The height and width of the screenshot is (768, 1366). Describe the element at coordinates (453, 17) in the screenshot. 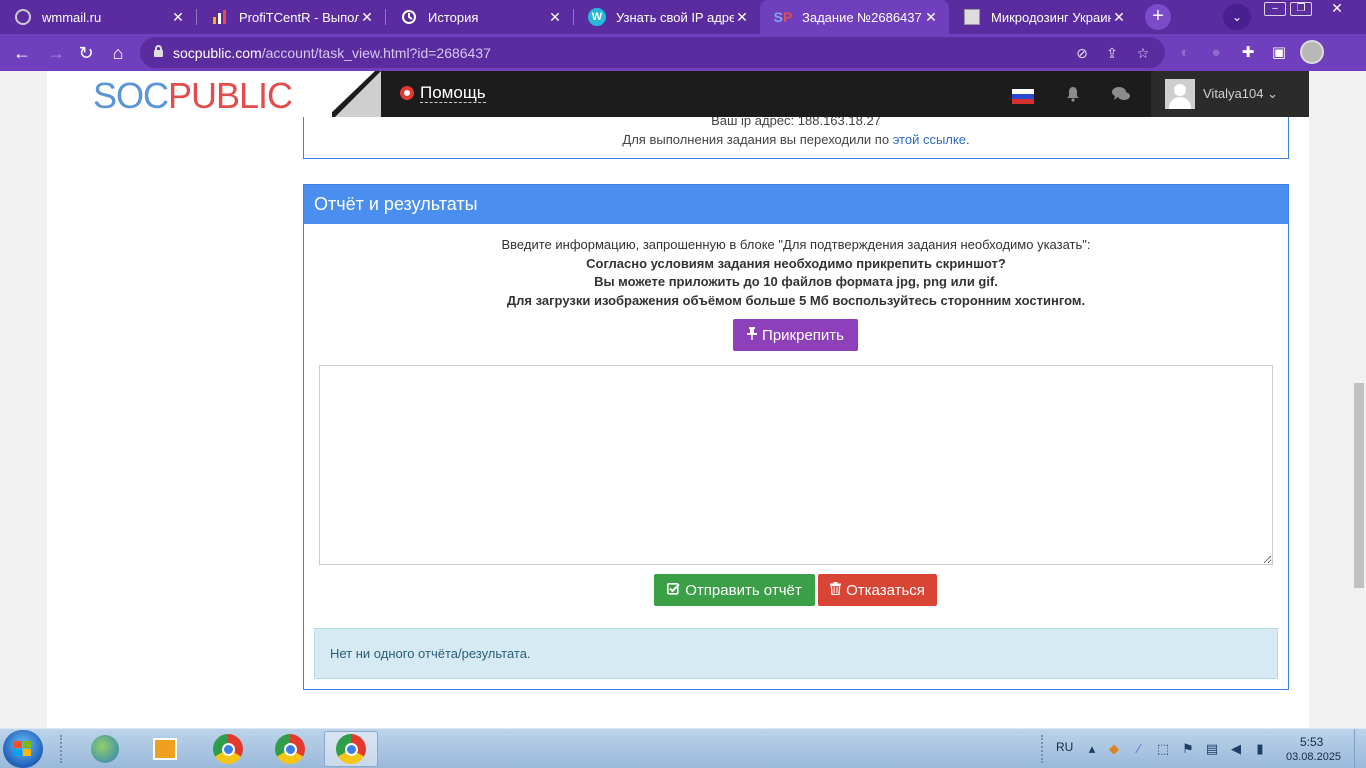

I see `tab-title: История` at that location.